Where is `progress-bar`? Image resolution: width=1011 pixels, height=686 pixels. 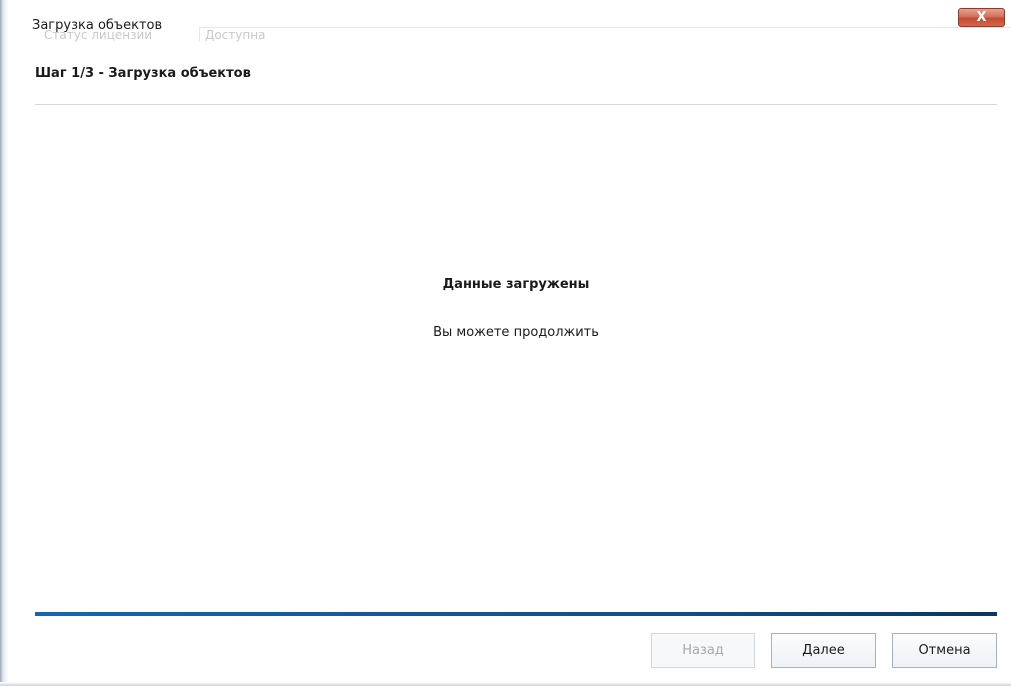
progress-bar is located at coordinates (516, 614).